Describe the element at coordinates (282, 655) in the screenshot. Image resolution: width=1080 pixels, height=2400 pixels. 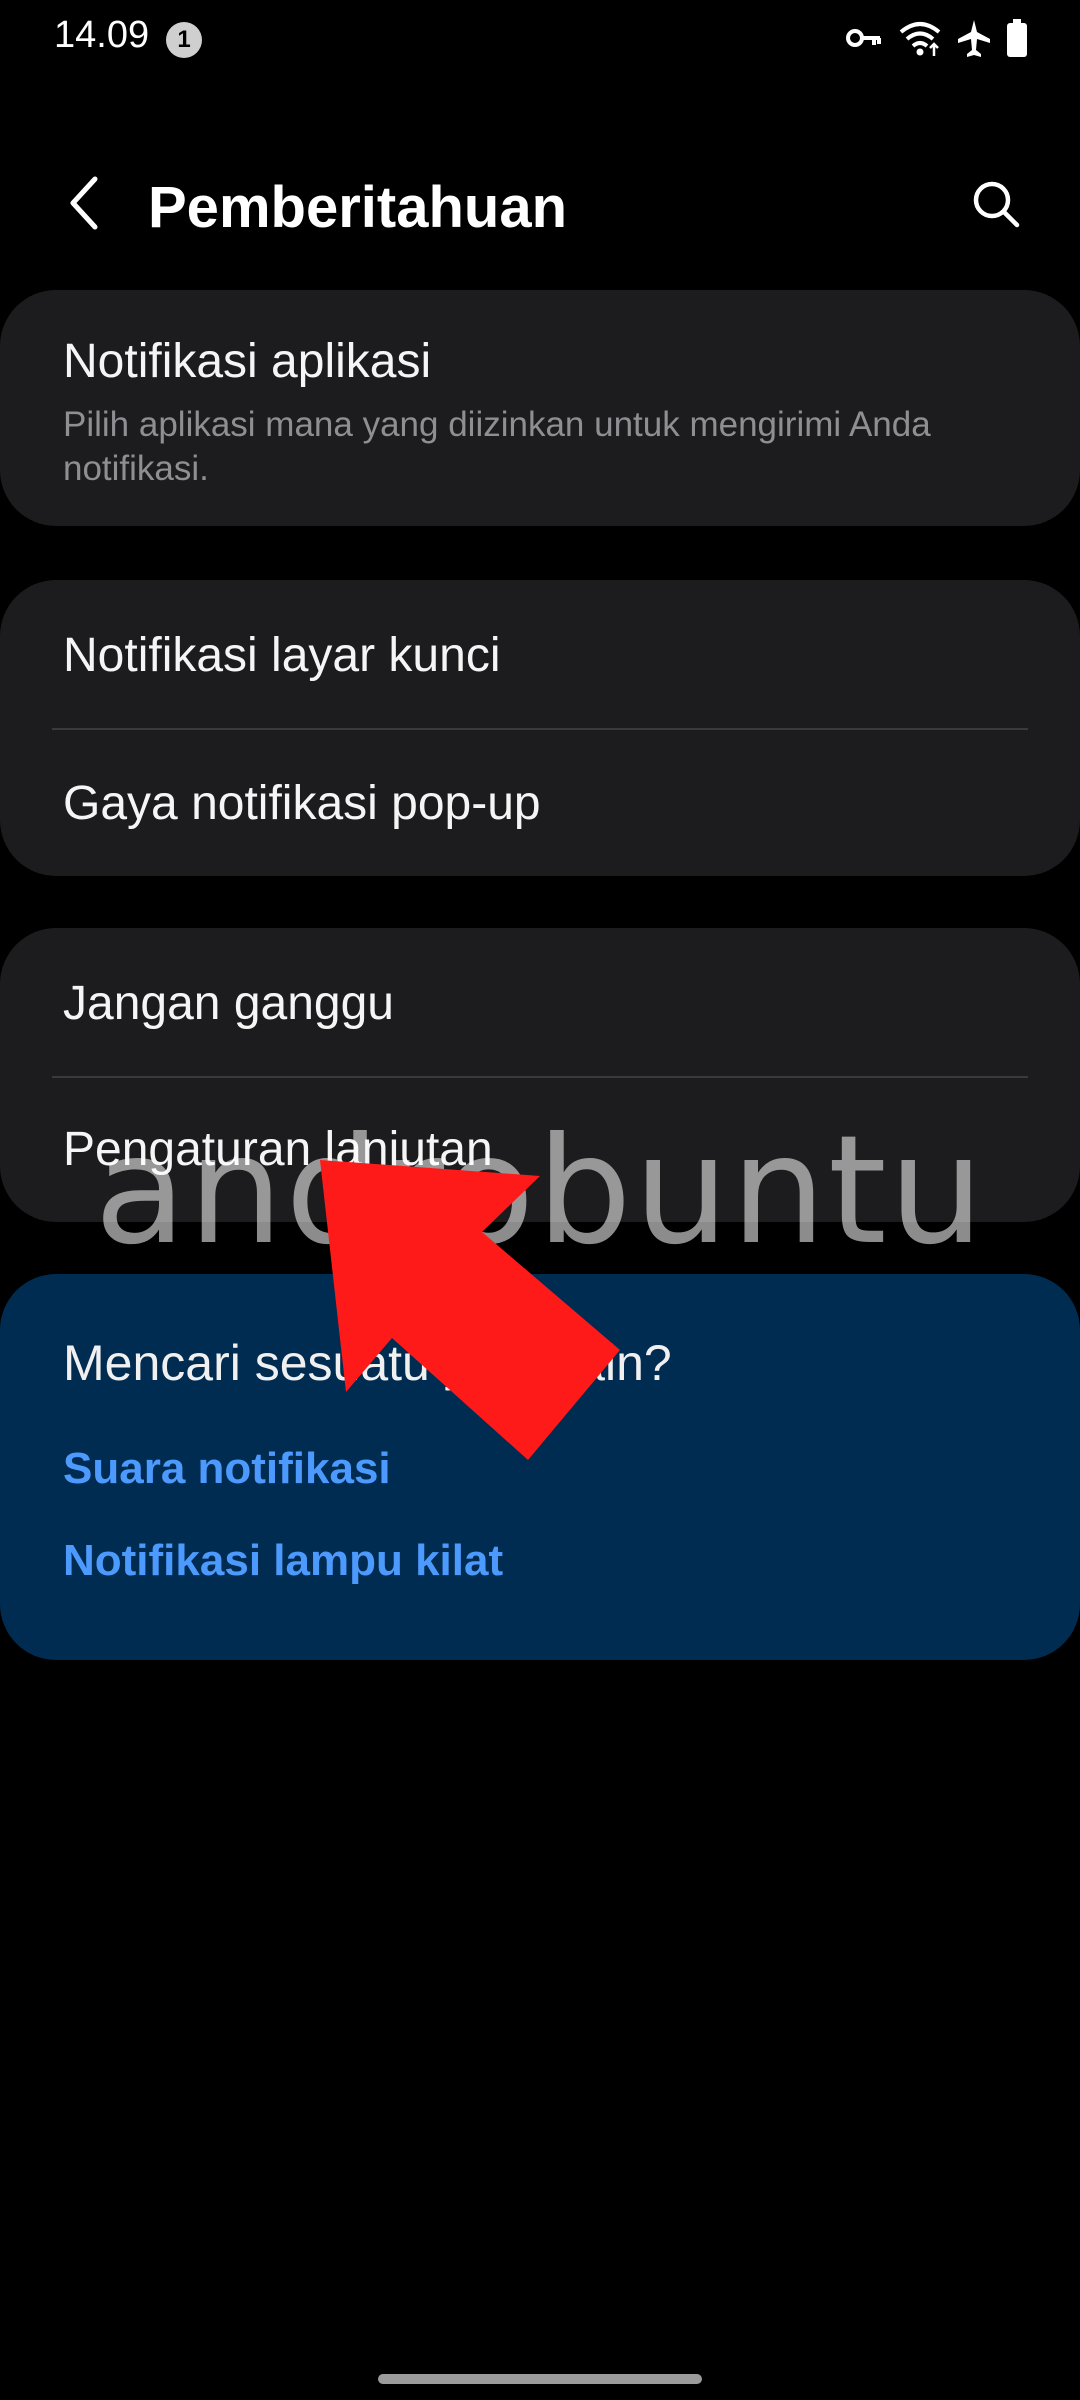
I see `lock-screen-notifications-title: Notifikasi layar kunci` at that location.